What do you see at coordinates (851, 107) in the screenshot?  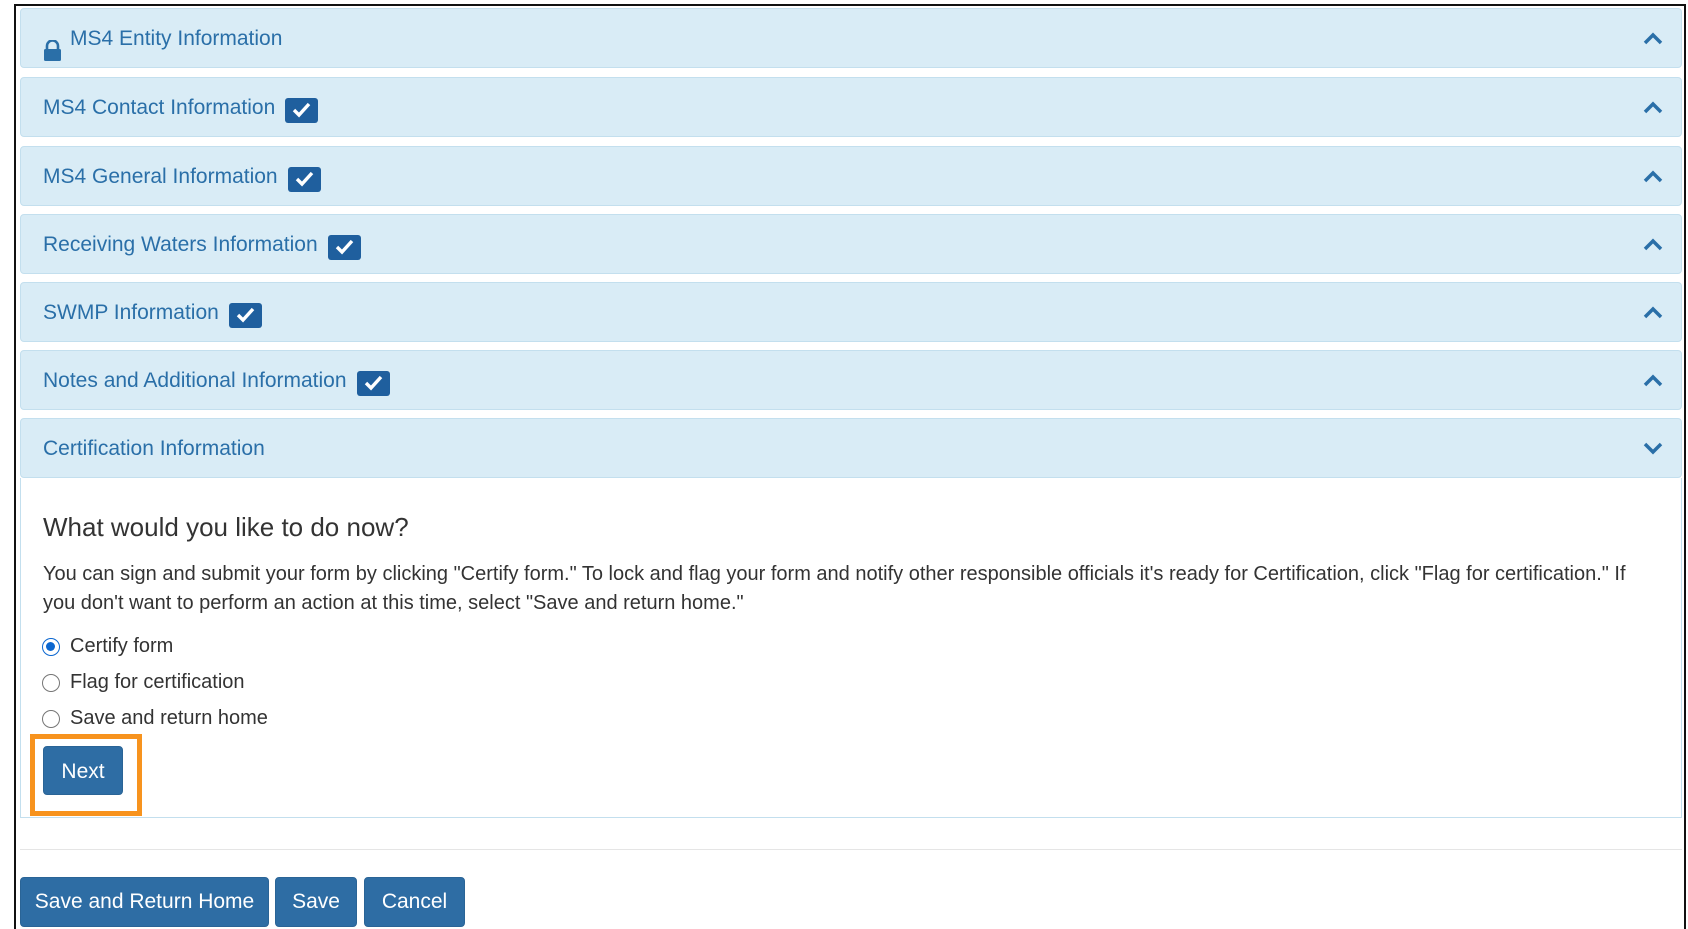 I see `panel-ms4-contact-information: MS4 Contact Information` at bounding box center [851, 107].